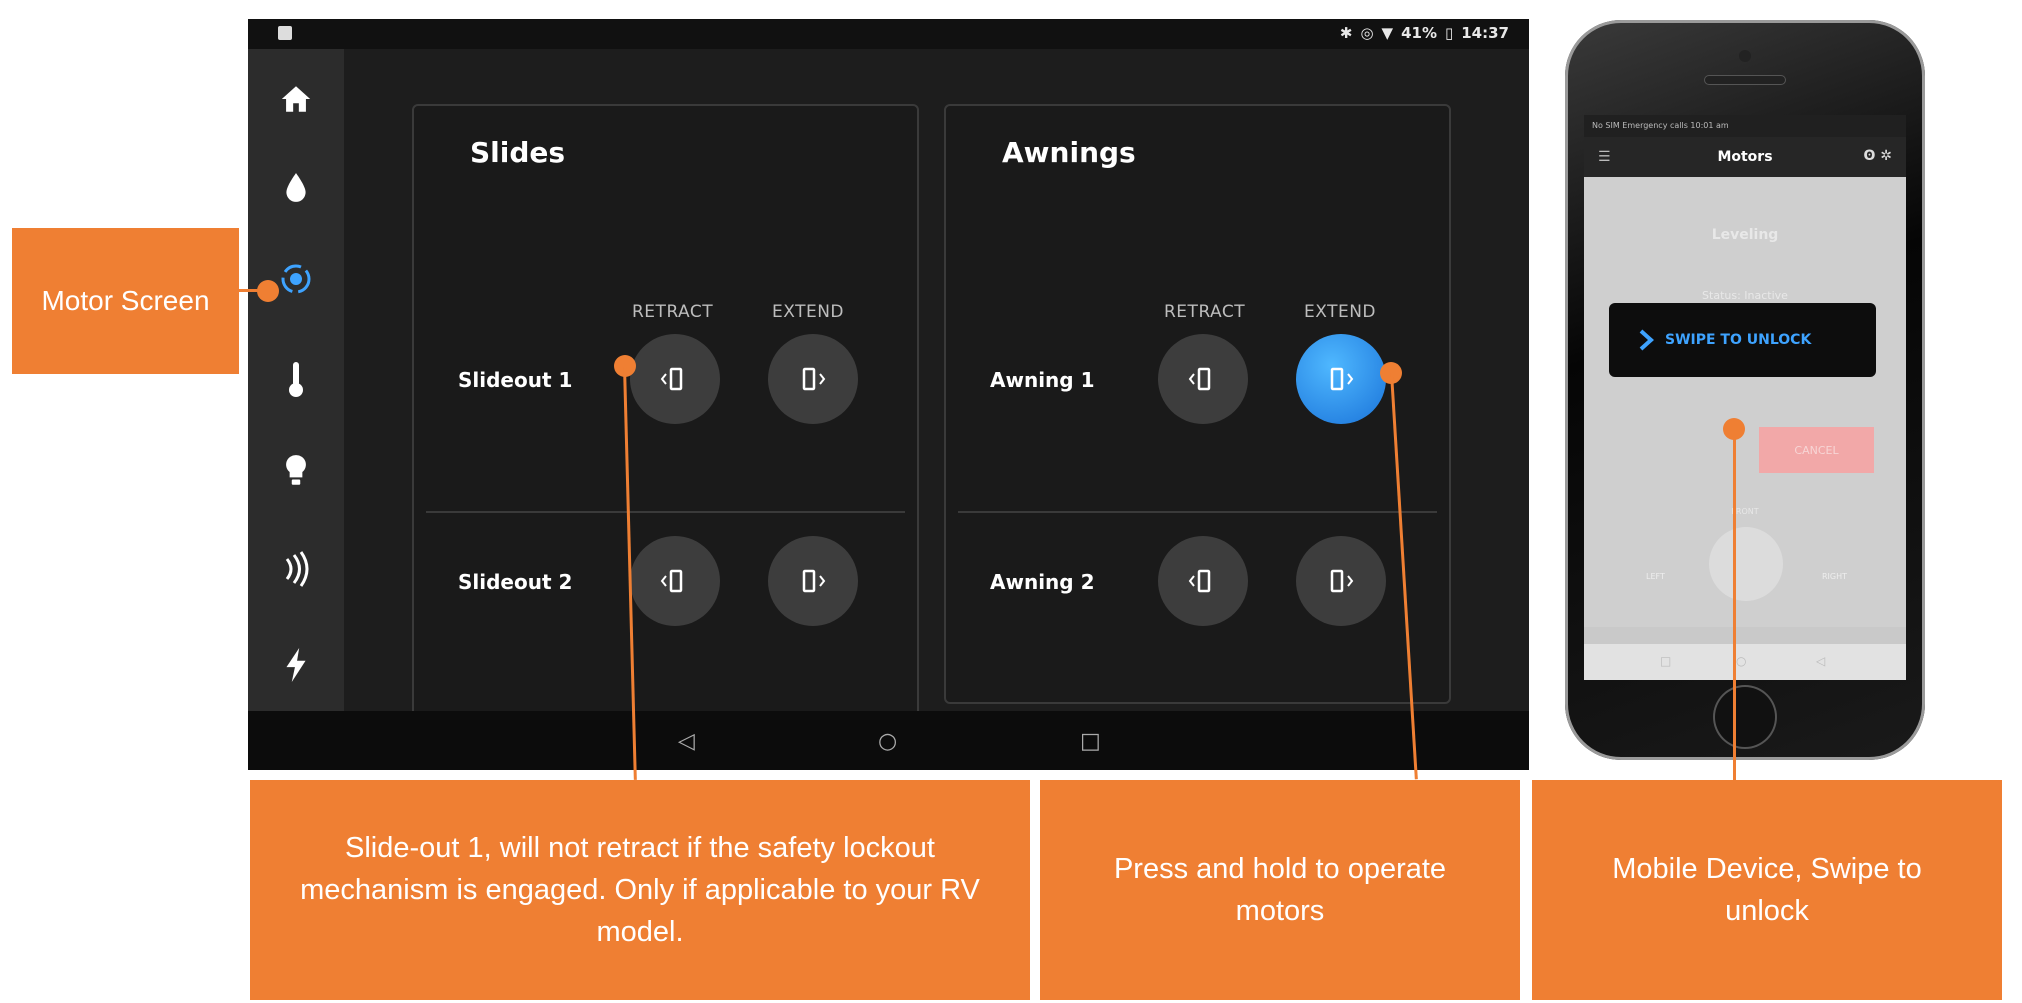 This screenshot has height=1003, width=2022. What do you see at coordinates (1745, 56) in the screenshot?
I see `phone-camera` at bounding box center [1745, 56].